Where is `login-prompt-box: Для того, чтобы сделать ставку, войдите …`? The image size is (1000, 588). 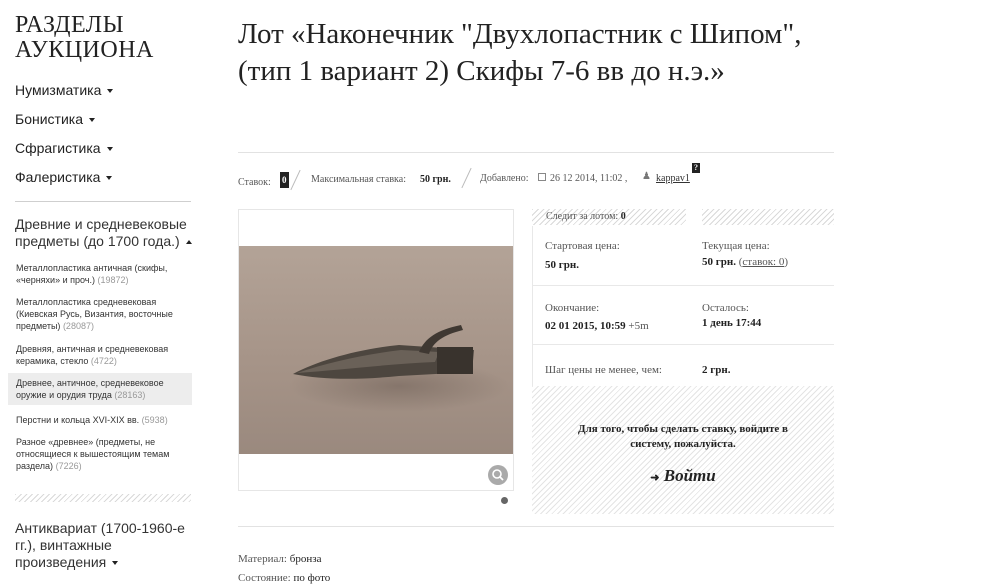
login-prompt-box: Для того, чтобы сделать ставку, войдите … is located at coordinates (683, 450).